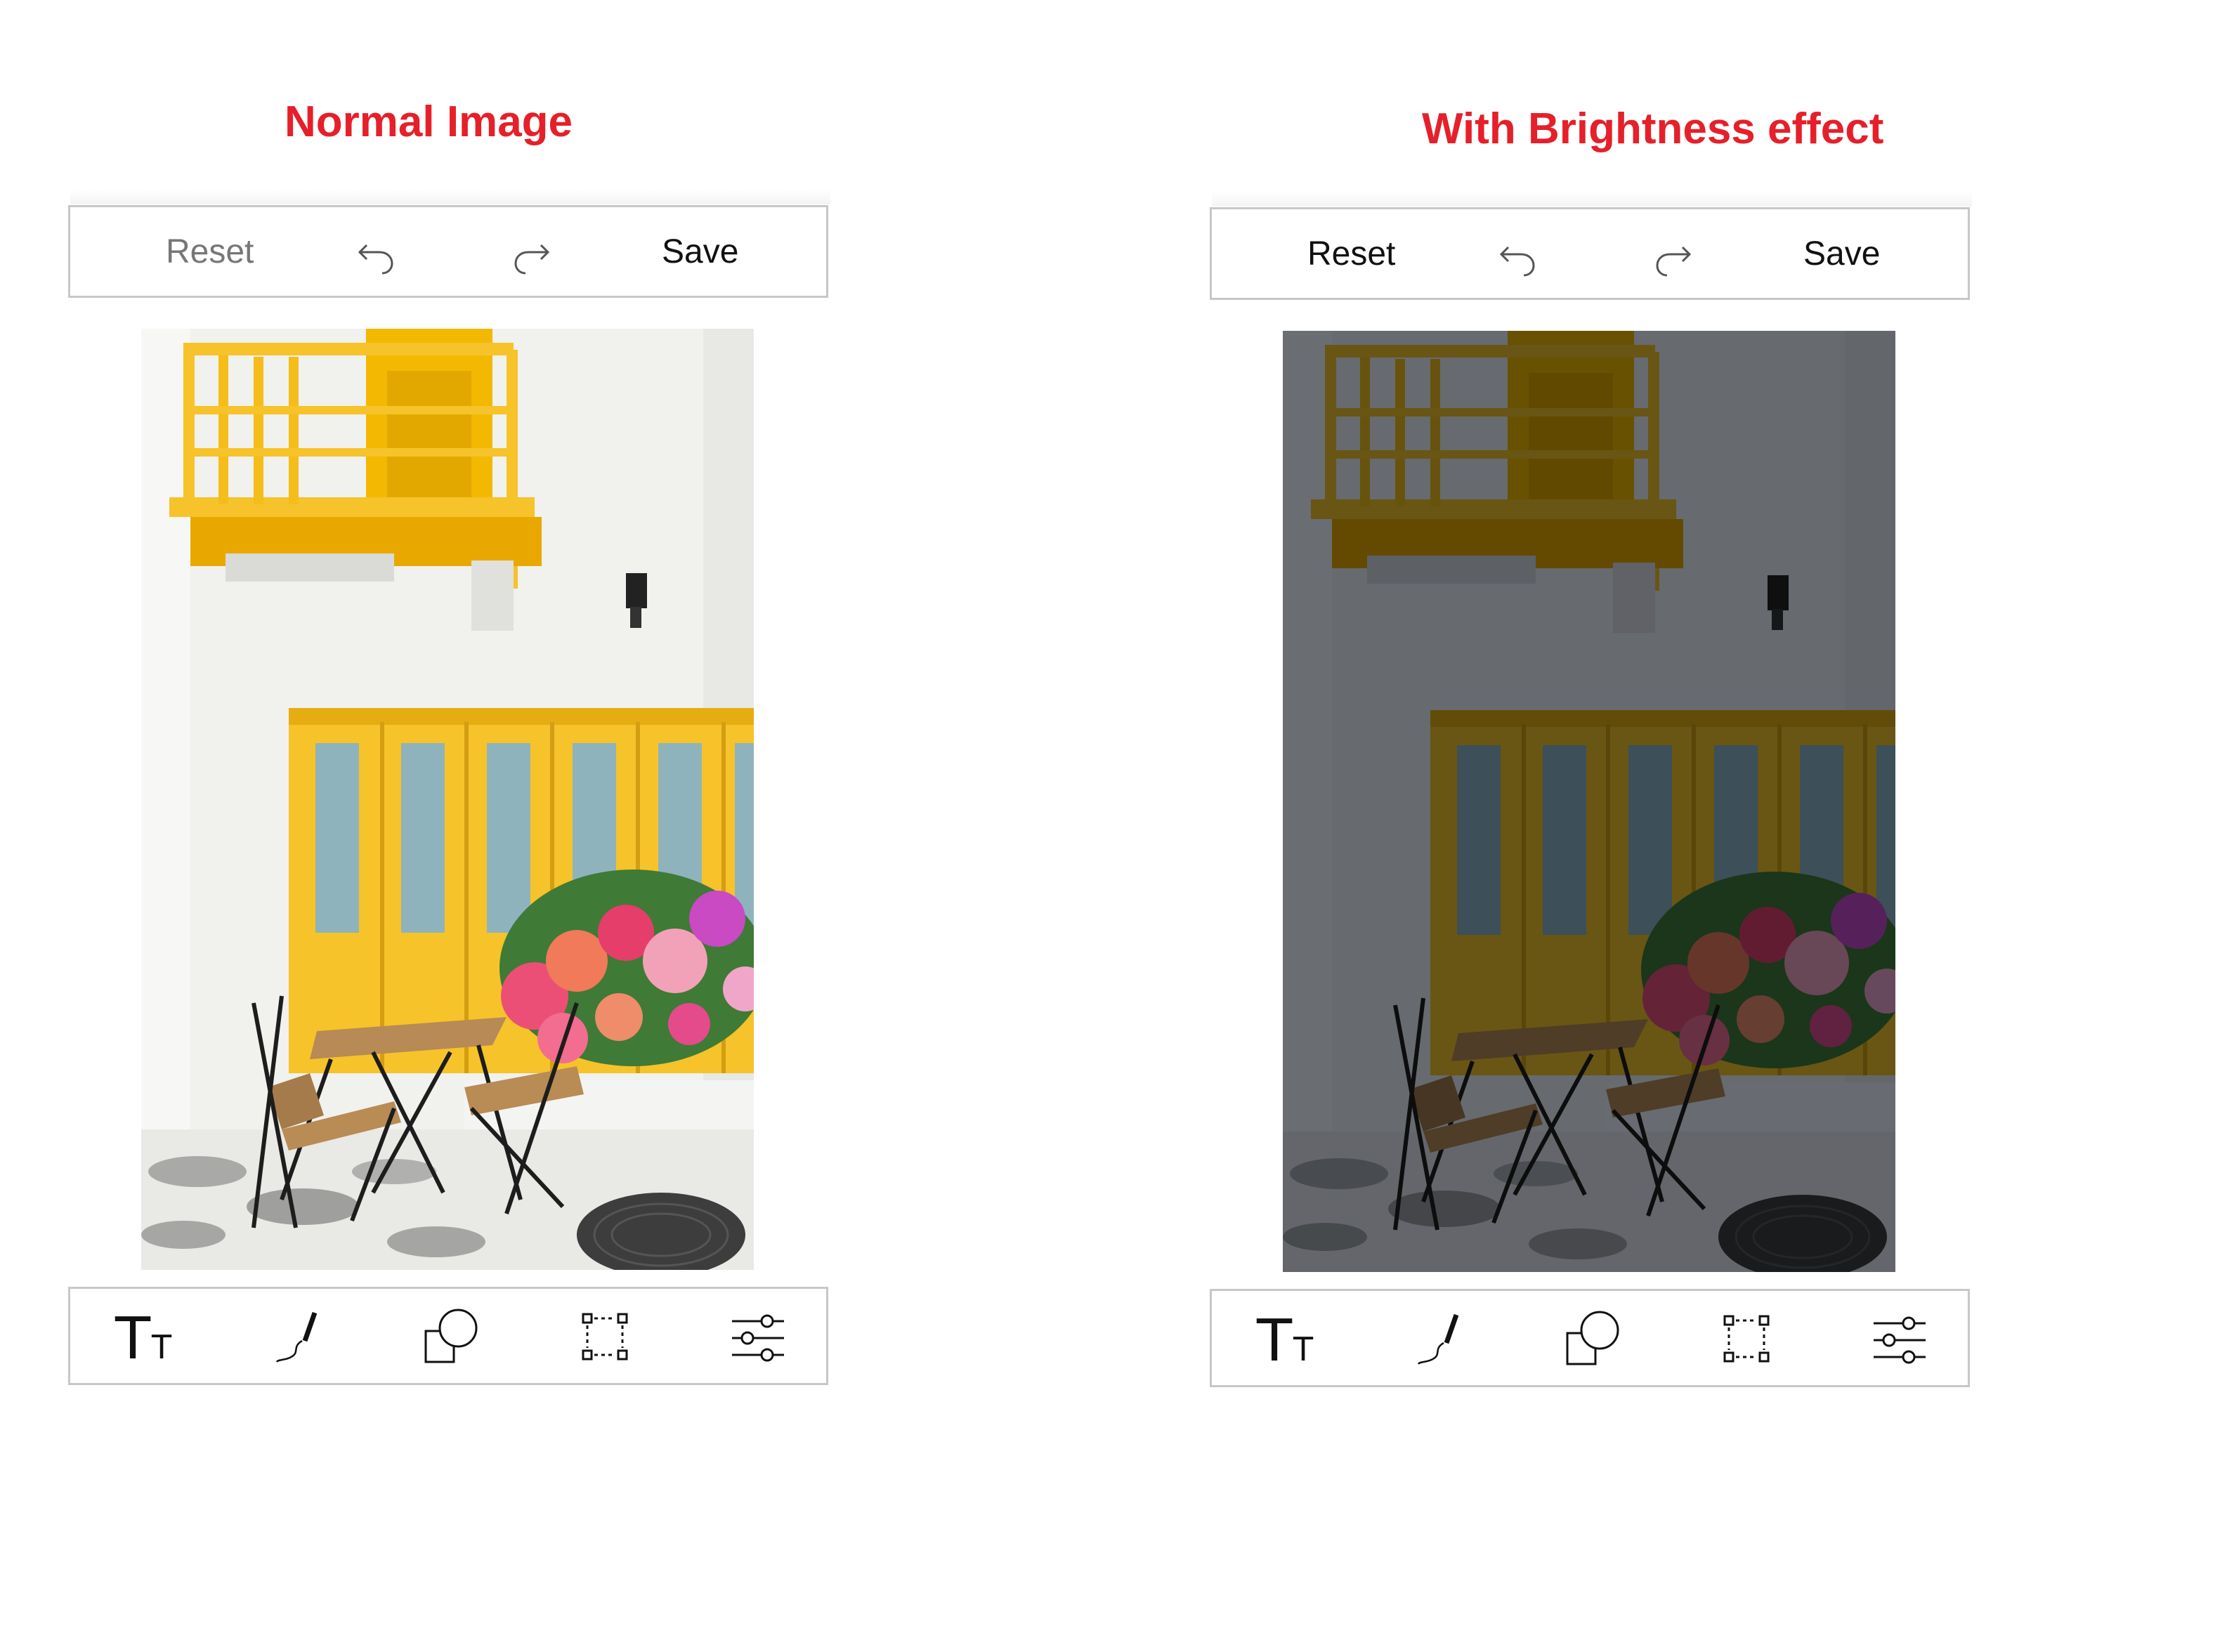 Image resolution: width=2234 pixels, height=1652 pixels. I want to click on caption-normal-image: Normal Image, so click(429, 122).